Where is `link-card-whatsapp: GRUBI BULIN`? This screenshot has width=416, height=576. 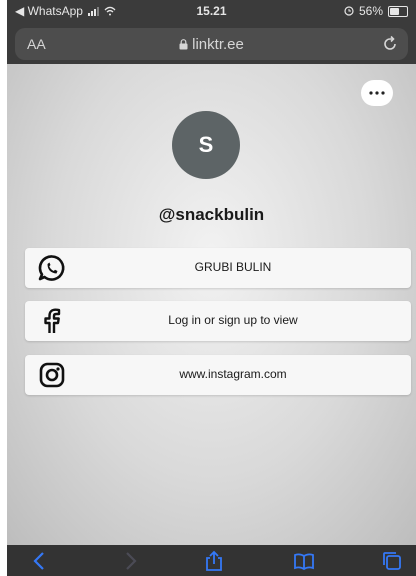 link-card-whatsapp: GRUBI BULIN is located at coordinates (218, 268).